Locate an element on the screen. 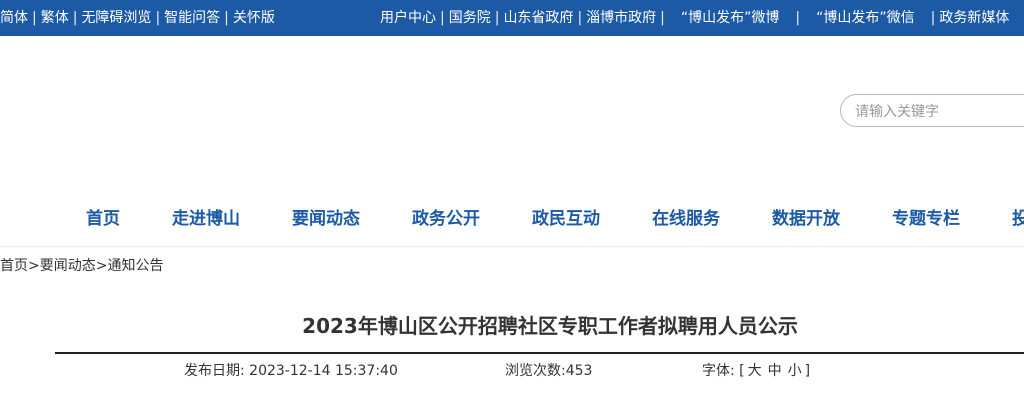 The image size is (1024, 400). font-size-open-bracket: [ is located at coordinates (742, 371).